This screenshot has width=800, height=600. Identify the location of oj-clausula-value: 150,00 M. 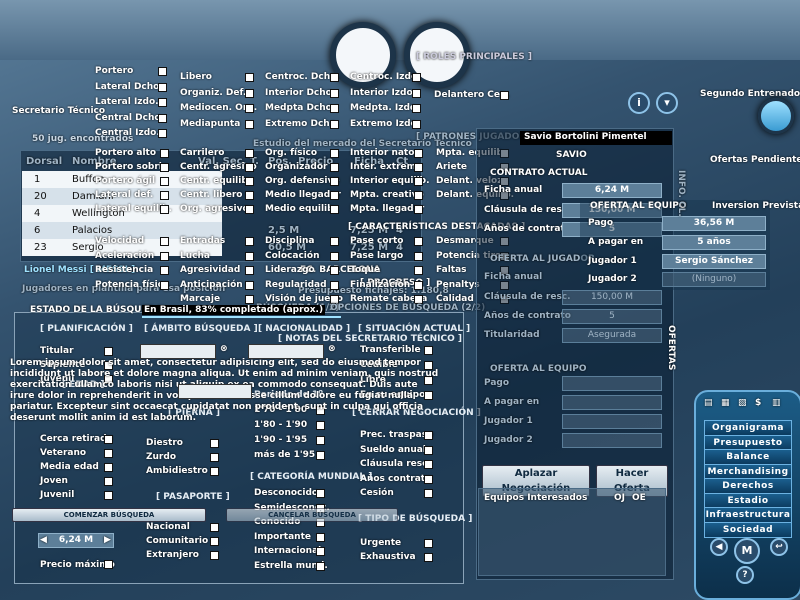
(612, 297).